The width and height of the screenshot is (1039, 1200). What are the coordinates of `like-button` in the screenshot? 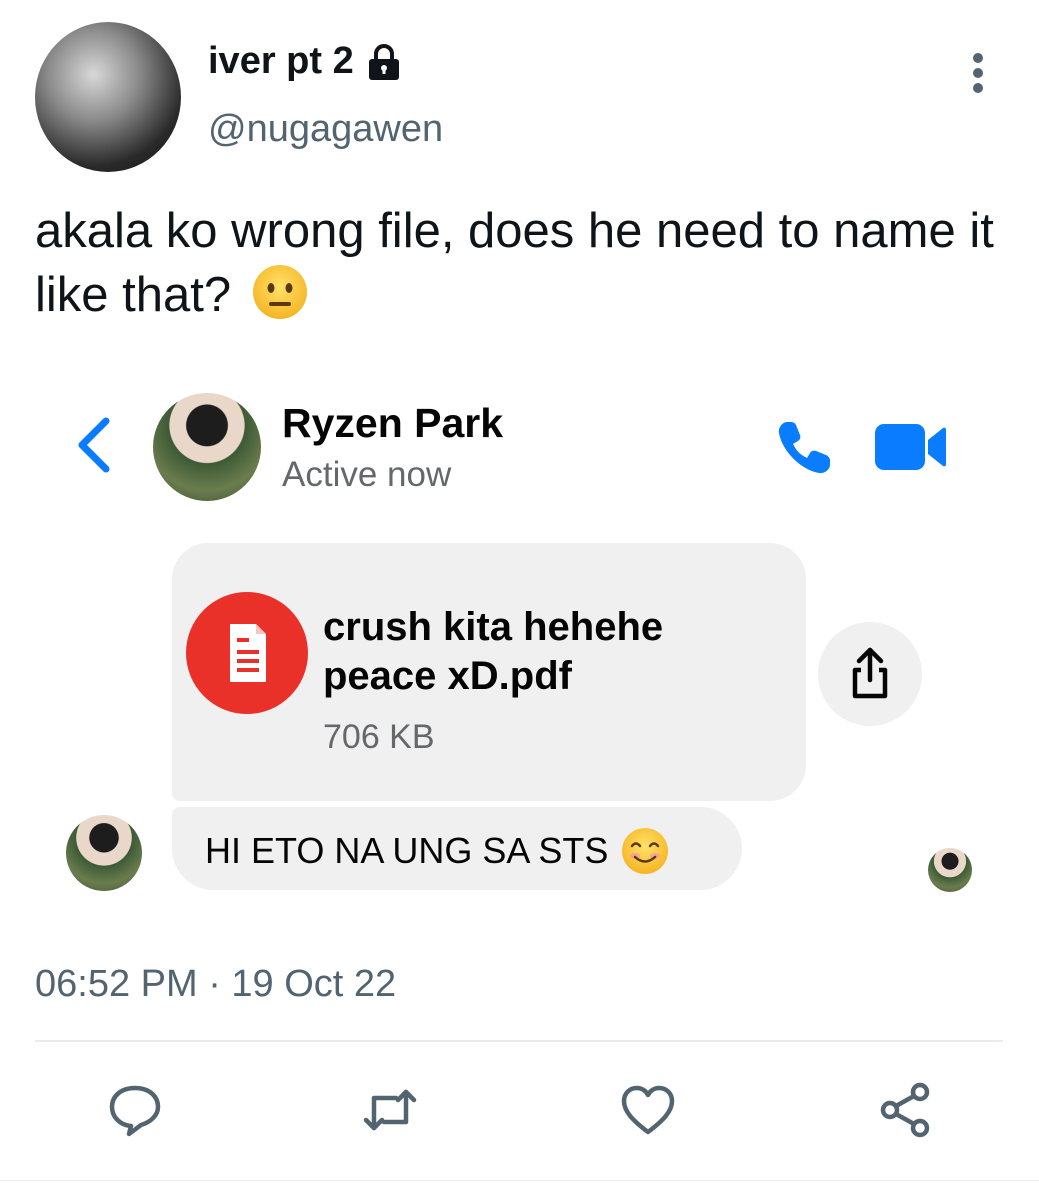 It's located at (648, 1110).